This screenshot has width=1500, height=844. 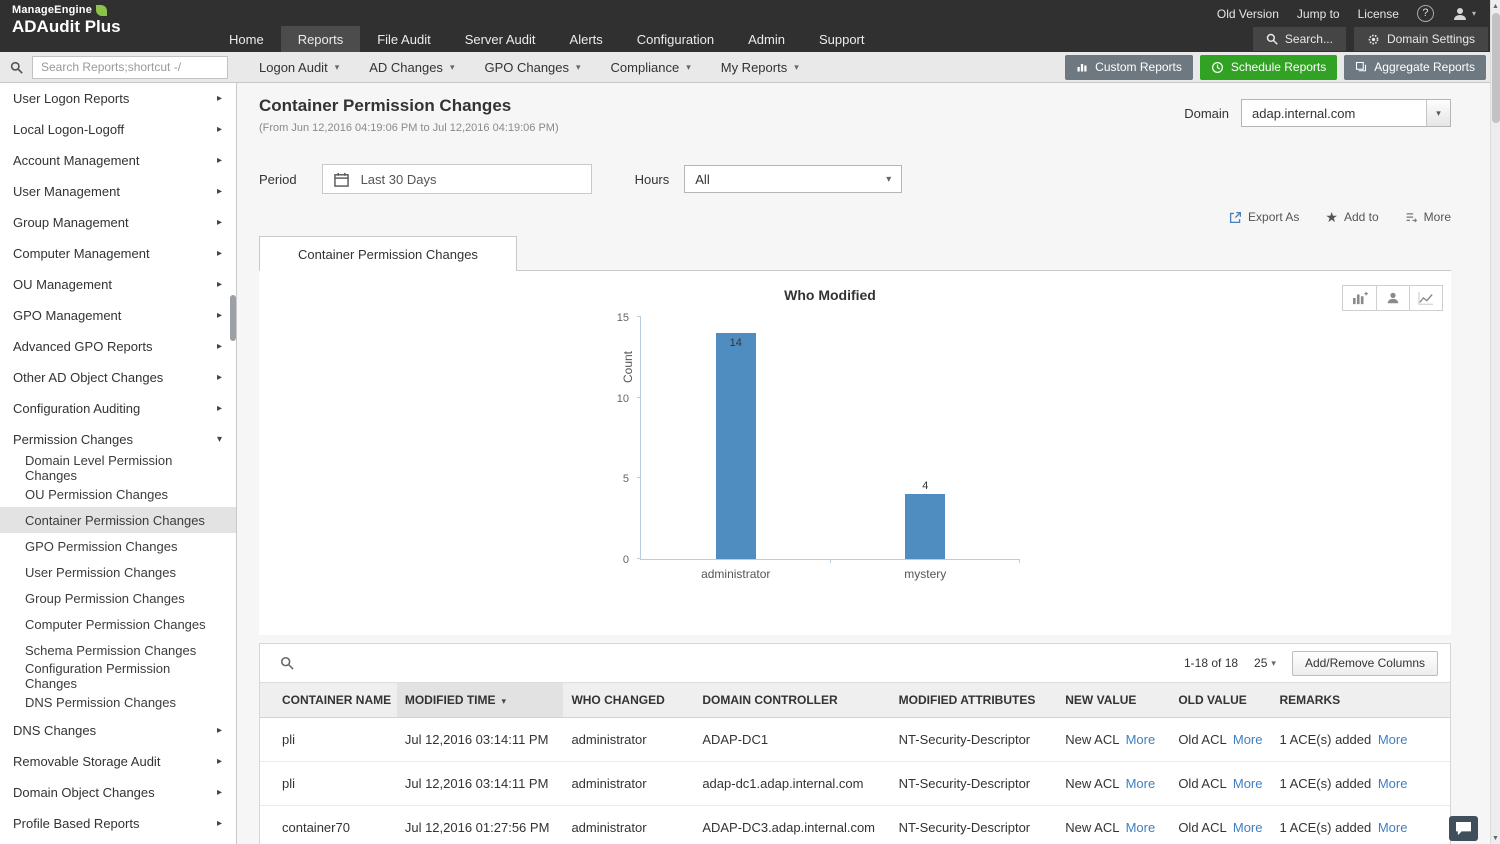 What do you see at coordinates (118, 792) in the screenshot?
I see `sidebar-item-domain-object-changes: Domain Object Changes ▸` at bounding box center [118, 792].